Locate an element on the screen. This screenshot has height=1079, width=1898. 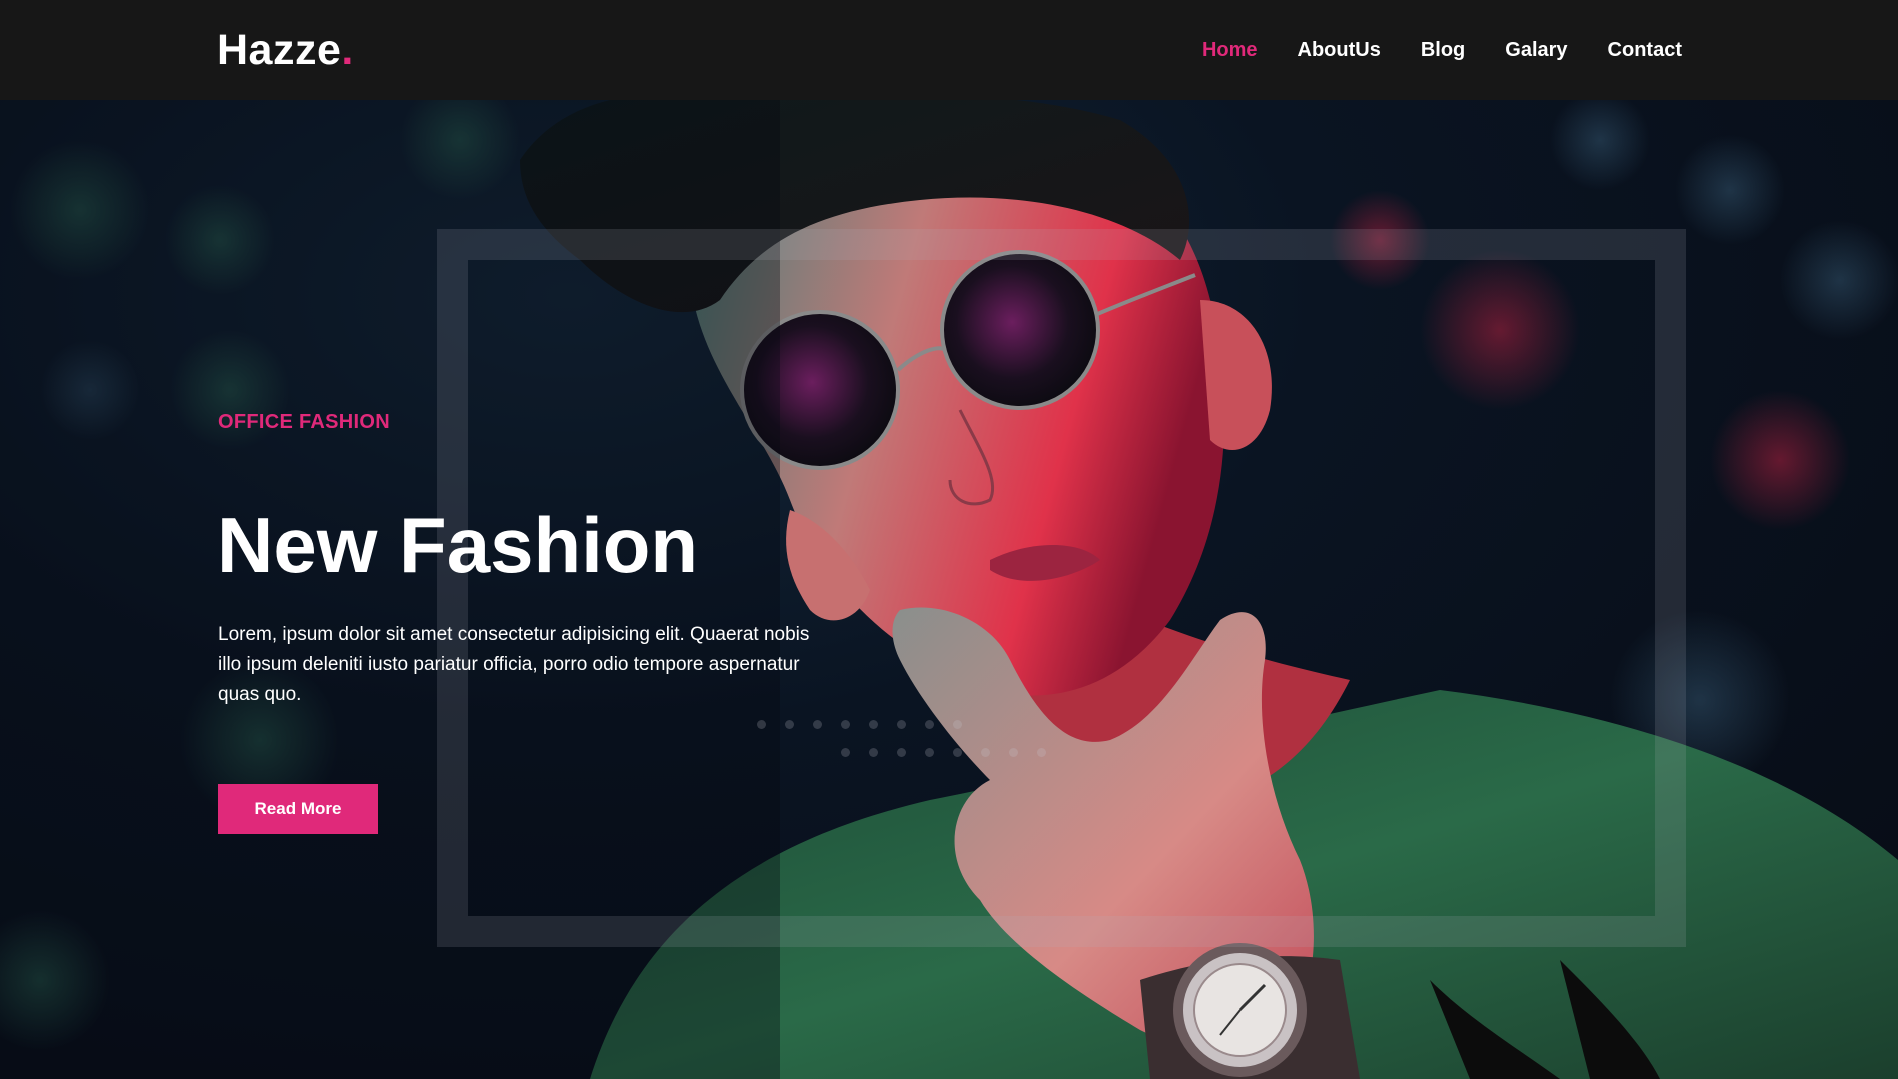
decorative-dots is located at coordinates (922, 740).